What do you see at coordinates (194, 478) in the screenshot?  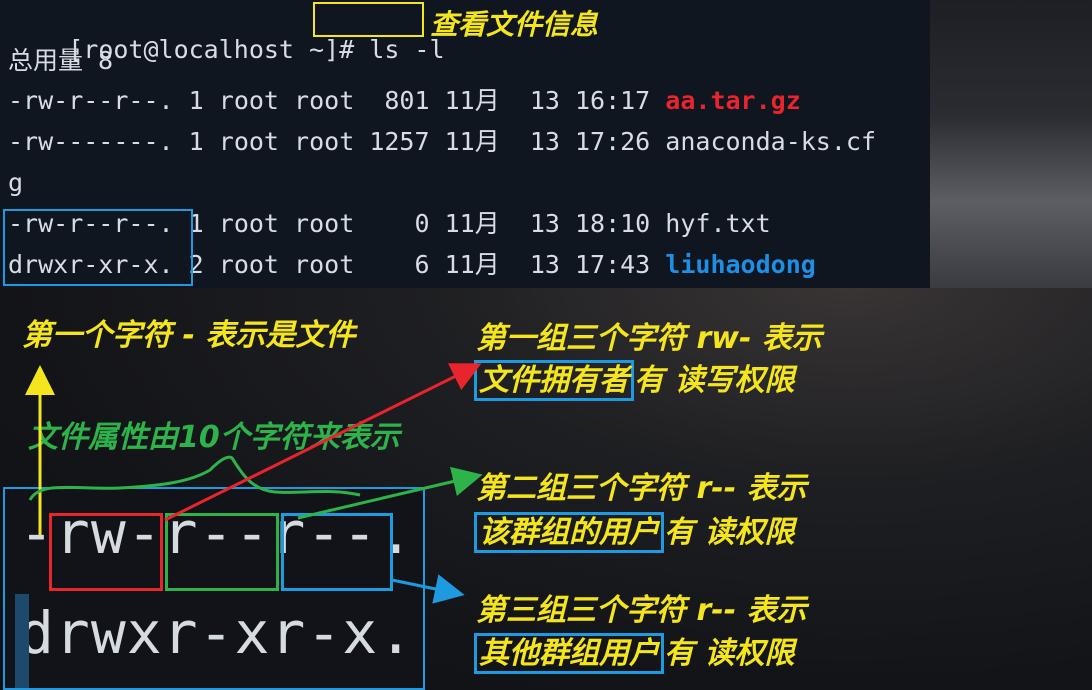 I see `attribute-scribble` at bounding box center [194, 478].